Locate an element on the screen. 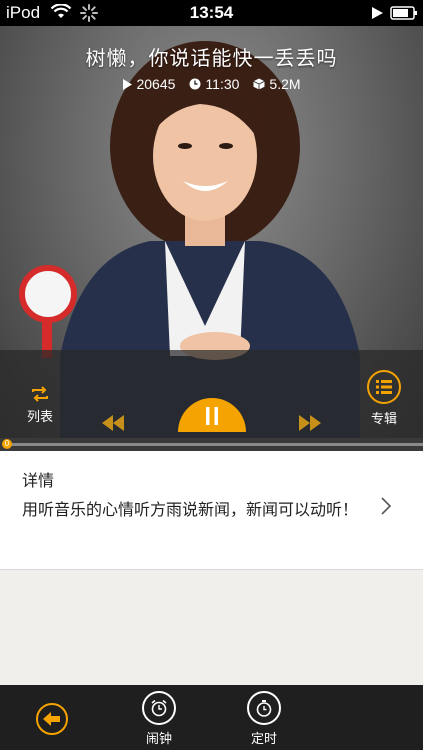  rewind-icon is located at coordinates (113, 423).